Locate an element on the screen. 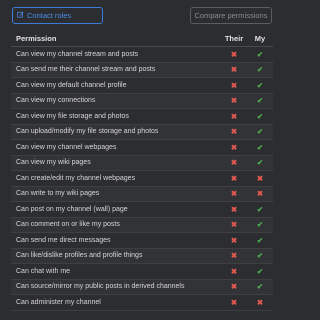 This screenshot has height=320, width=320. header-their: Their is located at coordinates (234, 38).